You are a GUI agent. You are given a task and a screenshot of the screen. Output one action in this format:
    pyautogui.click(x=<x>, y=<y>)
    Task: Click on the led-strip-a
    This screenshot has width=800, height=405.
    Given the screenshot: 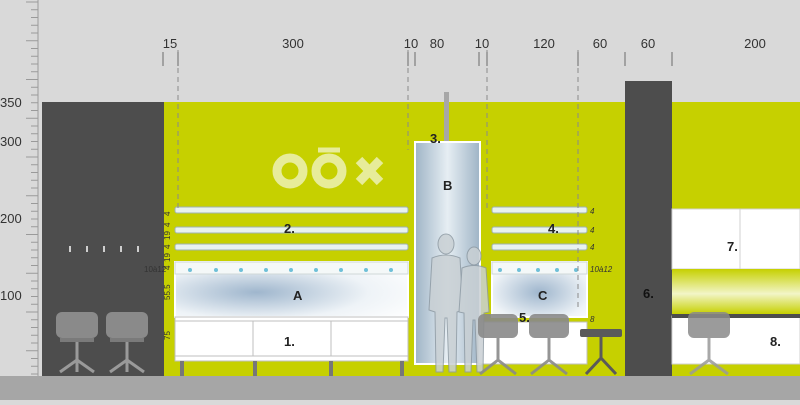 What is the action you would take?
    pyautogui.click(x=291, y=268)
    